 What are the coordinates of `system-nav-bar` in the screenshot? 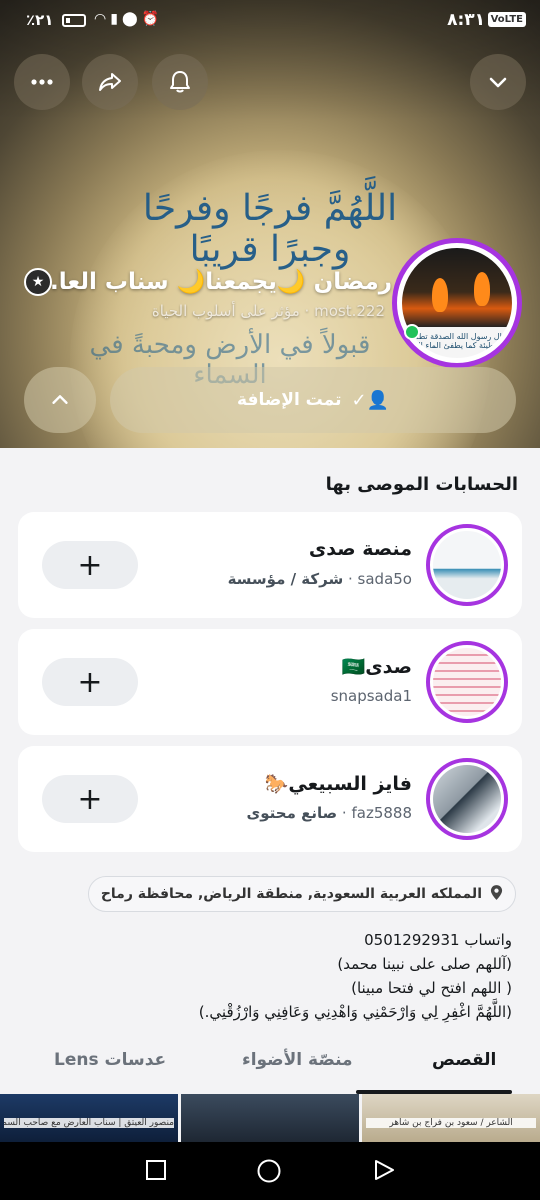 It's located at (270, 1171).